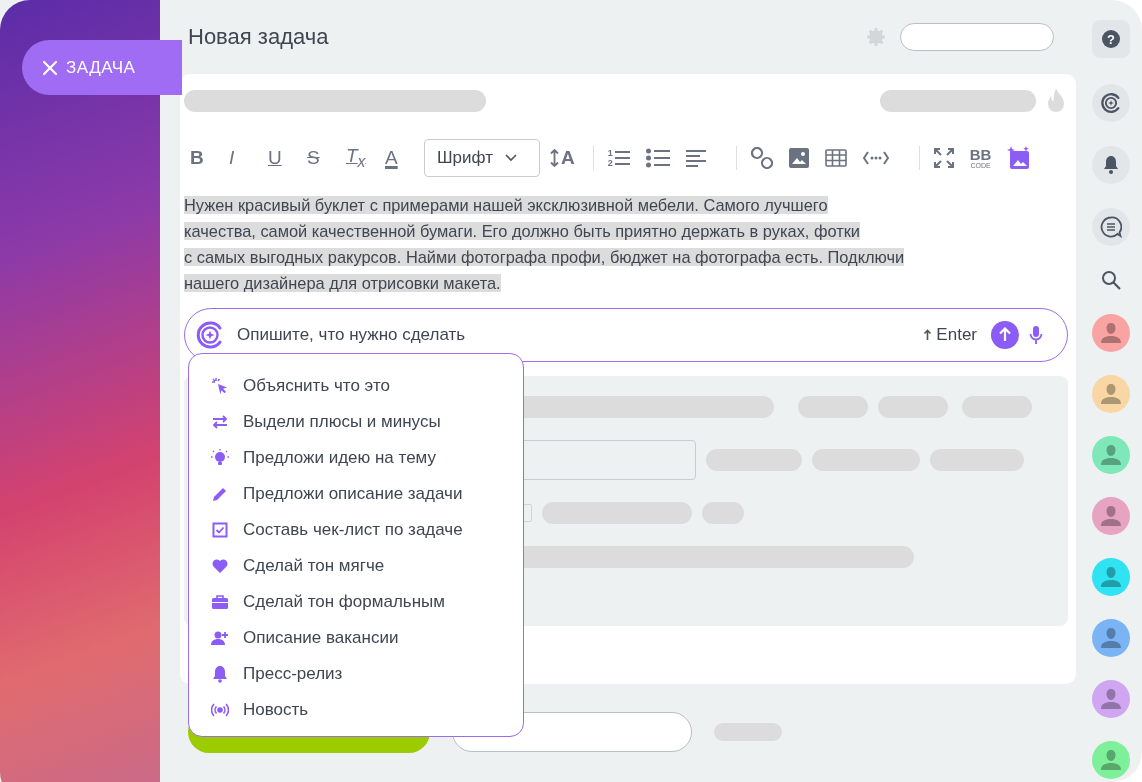 The width and height of the screenshot is (1142, 782). Describe the element at coordinates (574, 335) in the screenshot. I see `ai-prompt-input: Опишите, что нужно сделать` at that location.